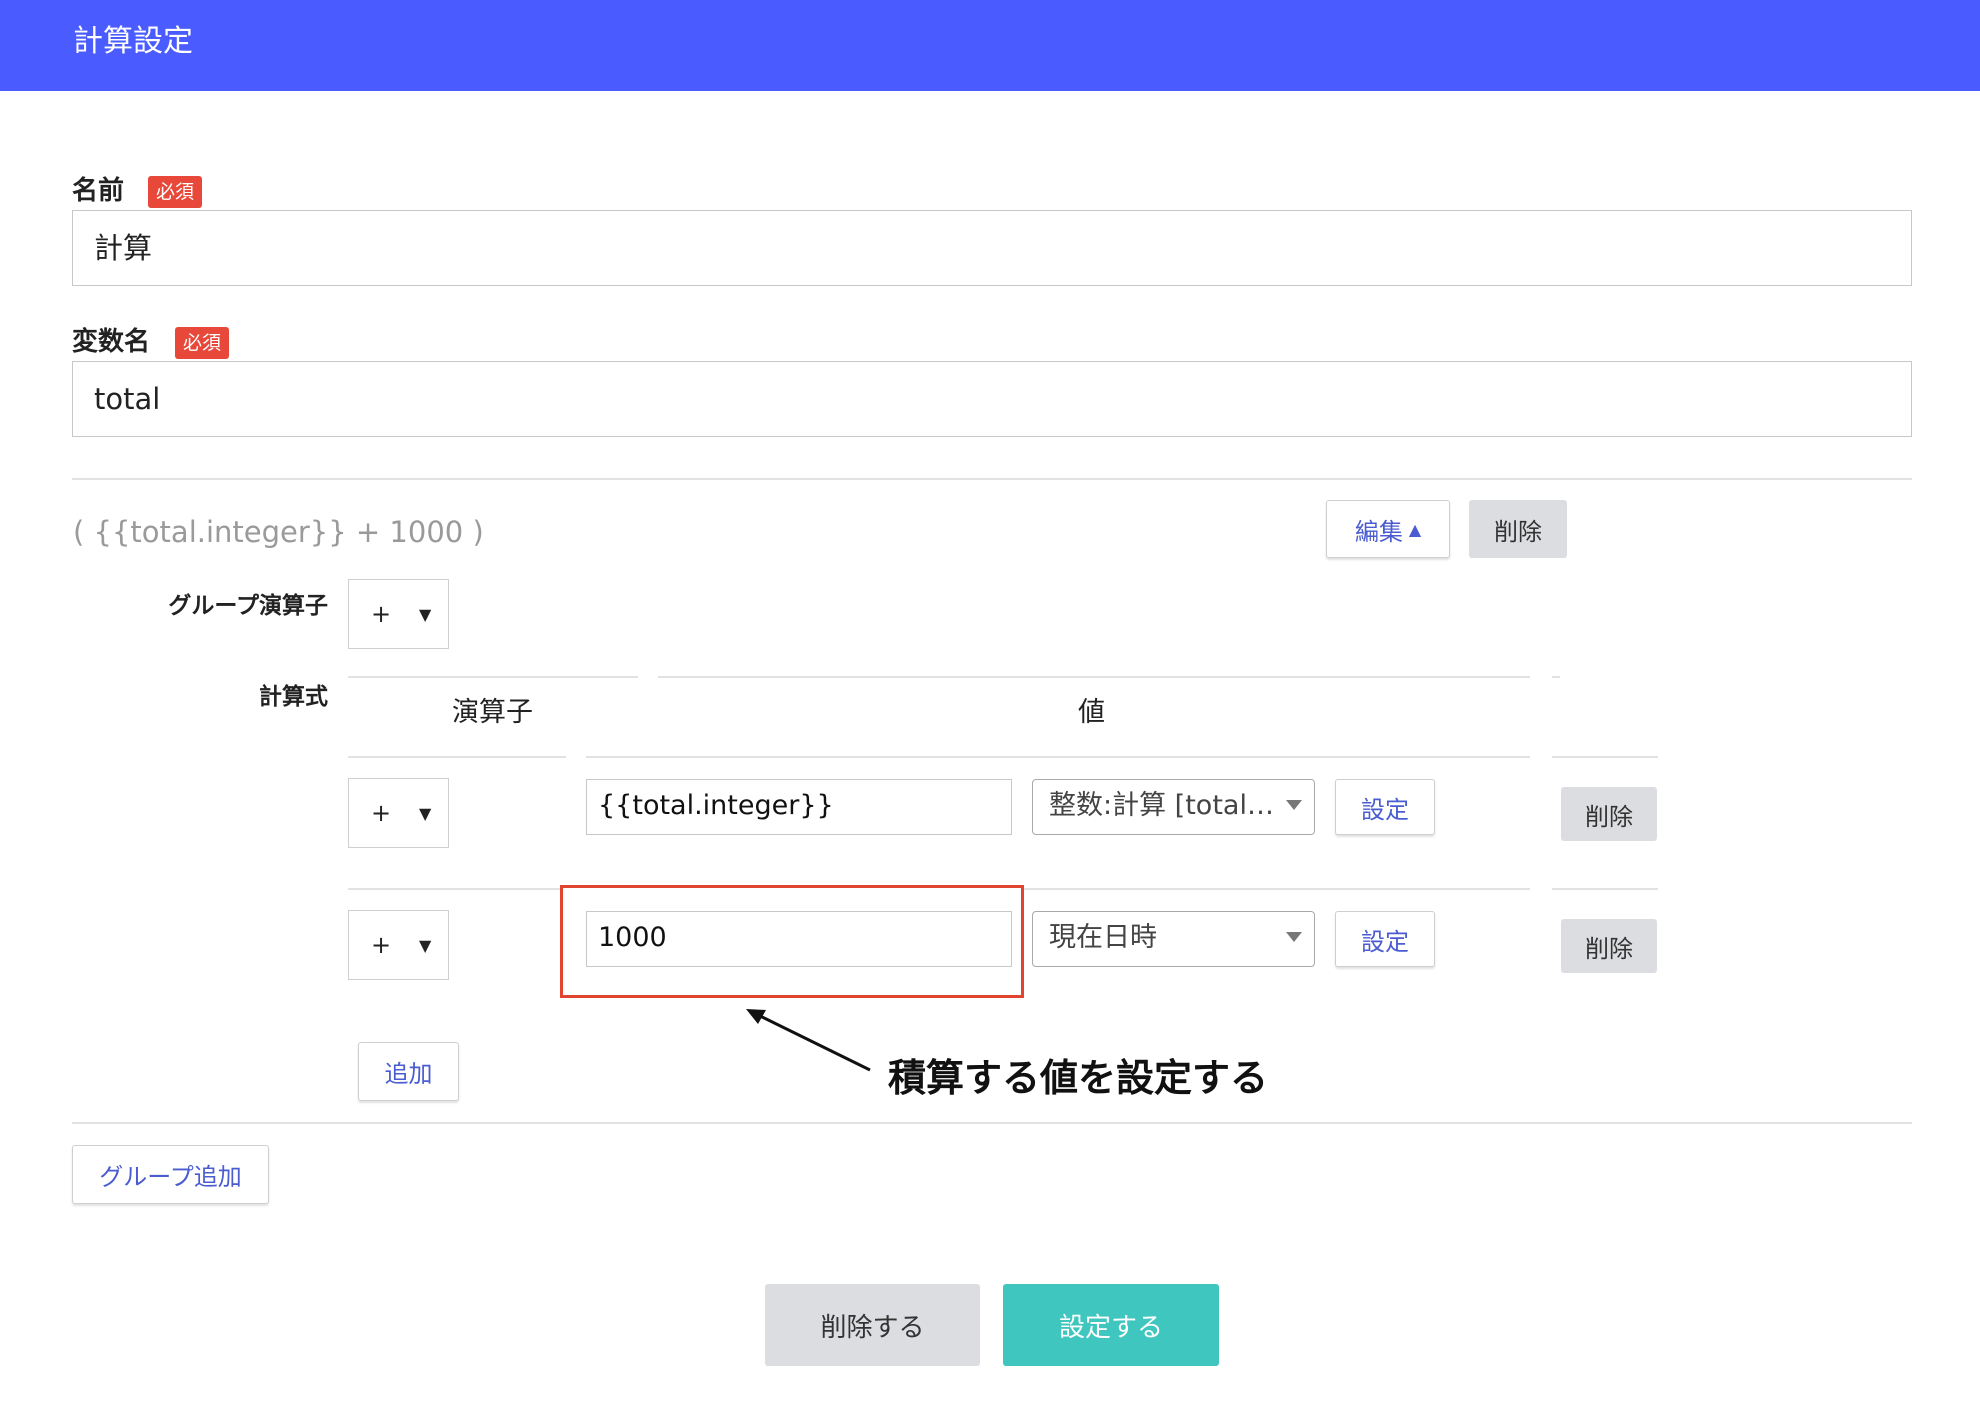 The height and width of the screenshot is (1420, 1980). I want to click on add-group-button: グループ追加, so click(170, 1174).